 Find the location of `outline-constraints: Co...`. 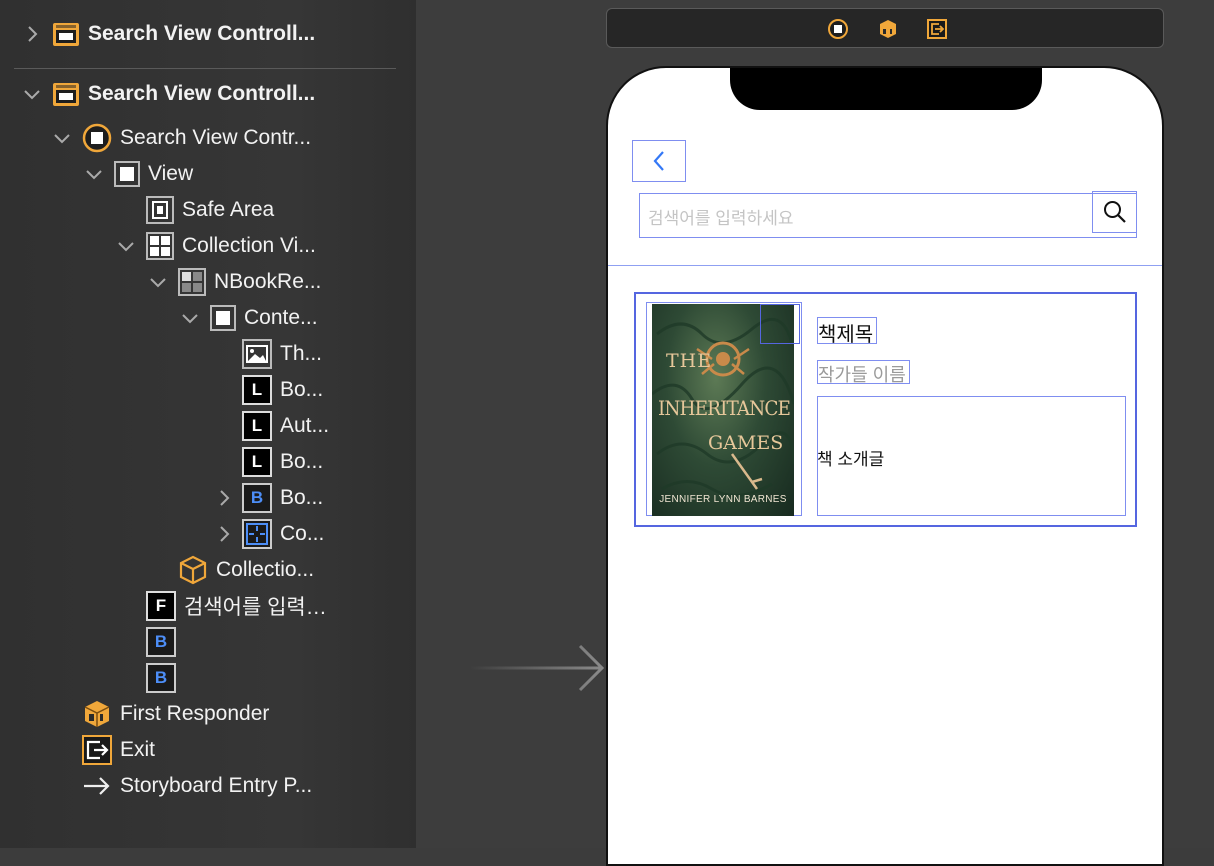

outline-constraints: Co... is located at coordinates (269, 534).